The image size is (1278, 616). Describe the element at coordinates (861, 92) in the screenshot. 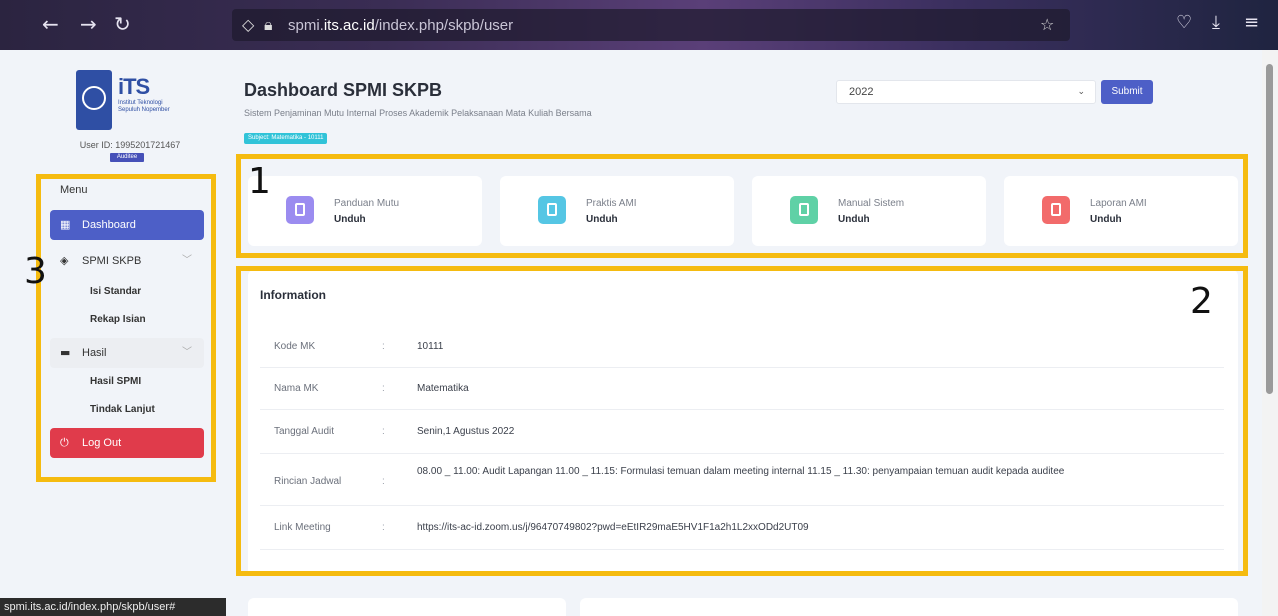

I see `year-value: 2022` at that location.